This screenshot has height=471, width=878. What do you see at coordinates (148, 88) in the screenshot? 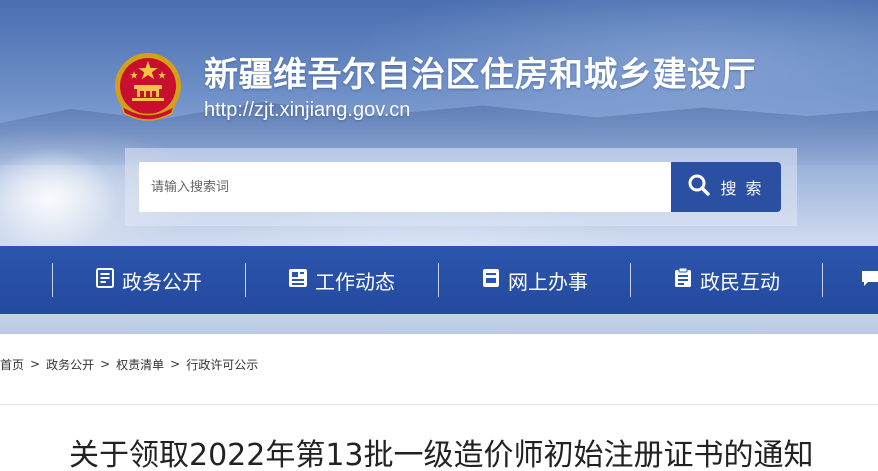
I see `national-emblem-icon` at bounding box center [148, 88].